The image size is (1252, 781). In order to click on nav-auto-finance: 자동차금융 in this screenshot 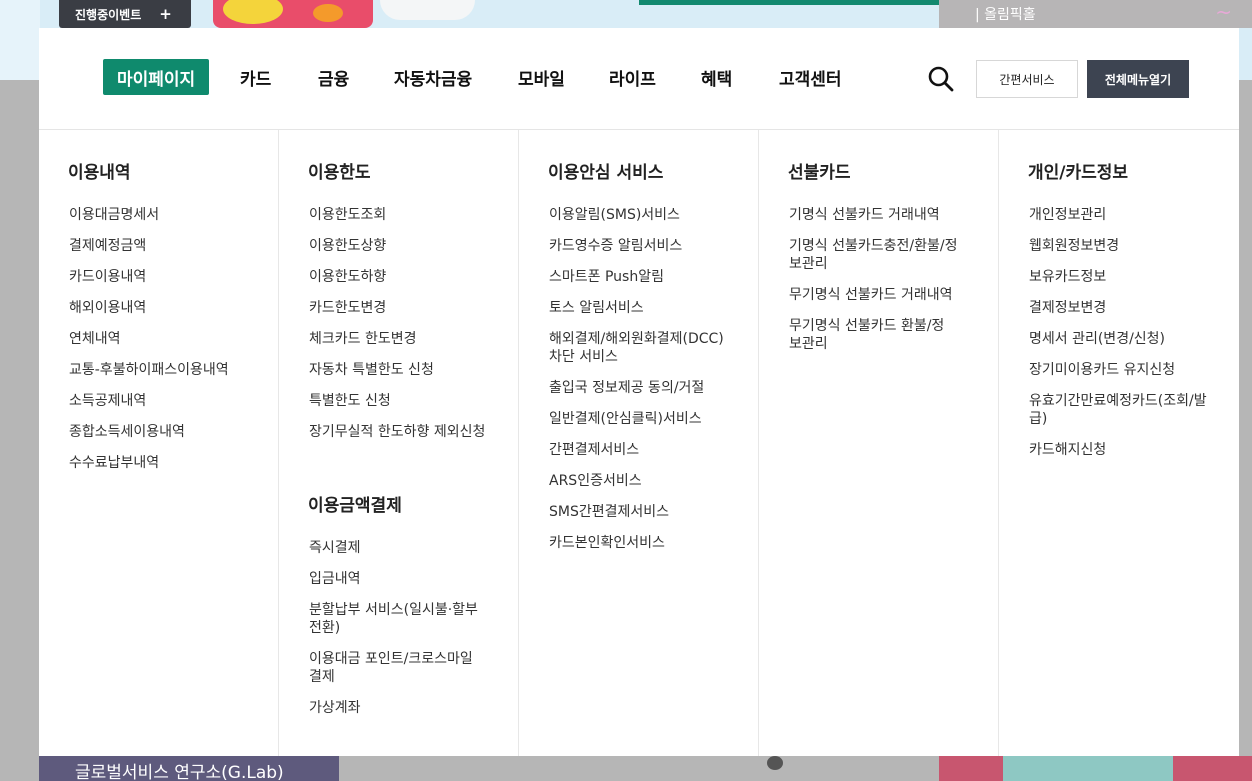, I will do `click(433, 77)`.